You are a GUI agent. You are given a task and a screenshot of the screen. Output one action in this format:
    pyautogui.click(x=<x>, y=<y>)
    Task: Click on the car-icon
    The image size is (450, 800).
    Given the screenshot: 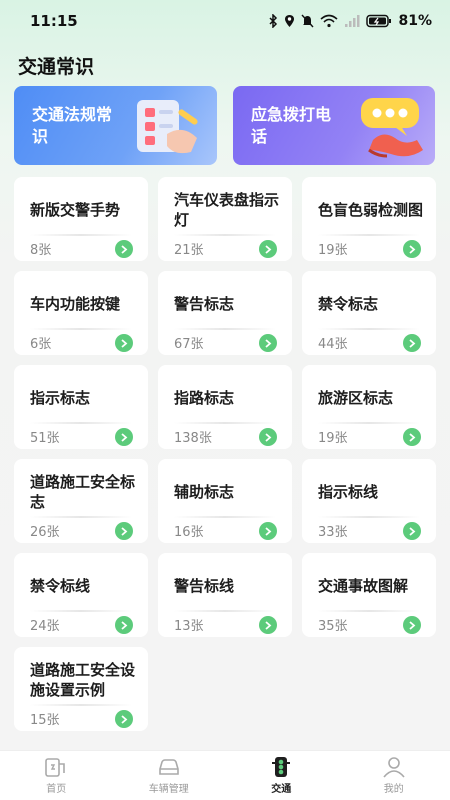 What is the action you would take?
    pyautogui.click(x=168, y=767)
    